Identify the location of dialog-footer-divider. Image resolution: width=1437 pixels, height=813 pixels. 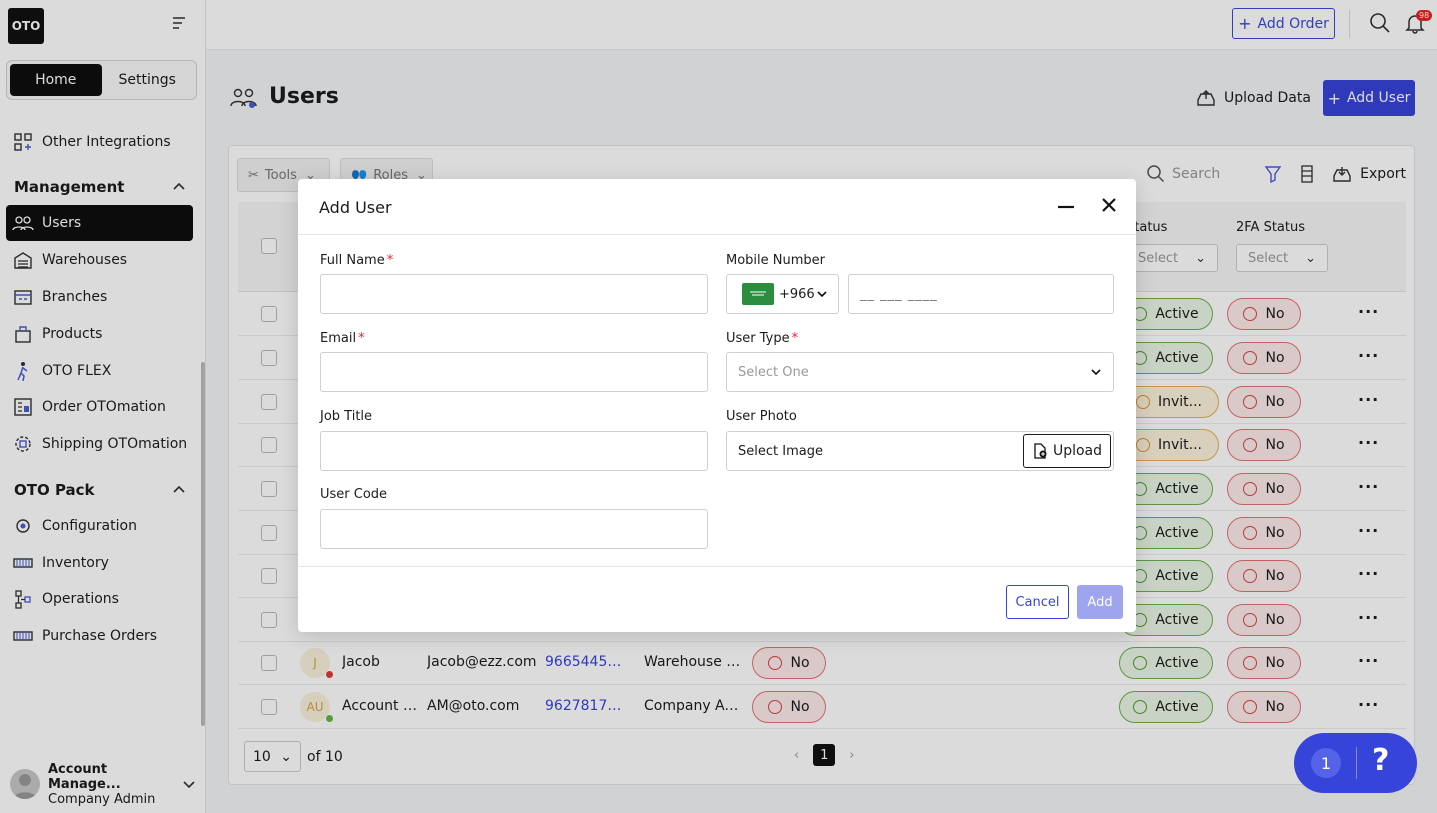
(717, 566).